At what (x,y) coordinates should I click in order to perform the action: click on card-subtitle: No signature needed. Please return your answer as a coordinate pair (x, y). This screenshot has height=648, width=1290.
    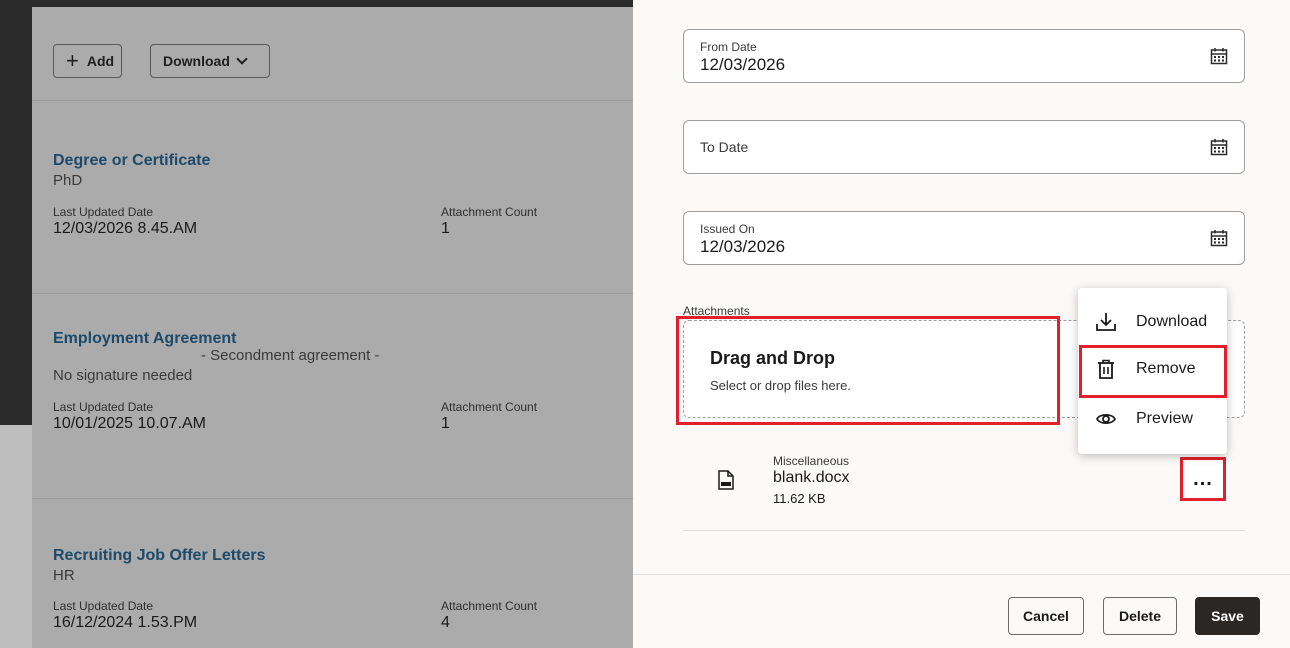
    Looking at the image, I should click on (123, 375).